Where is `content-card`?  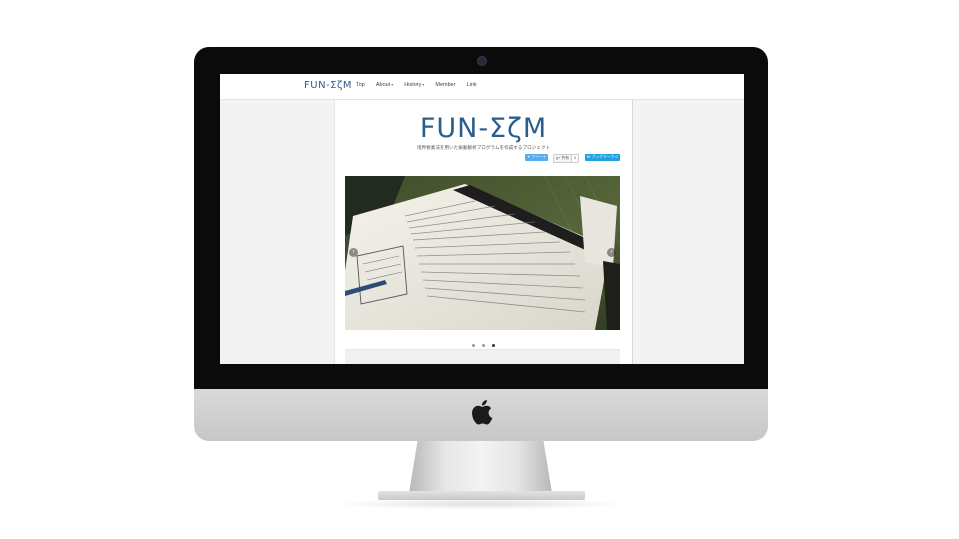 content-card is located at coordinates (482, 356).